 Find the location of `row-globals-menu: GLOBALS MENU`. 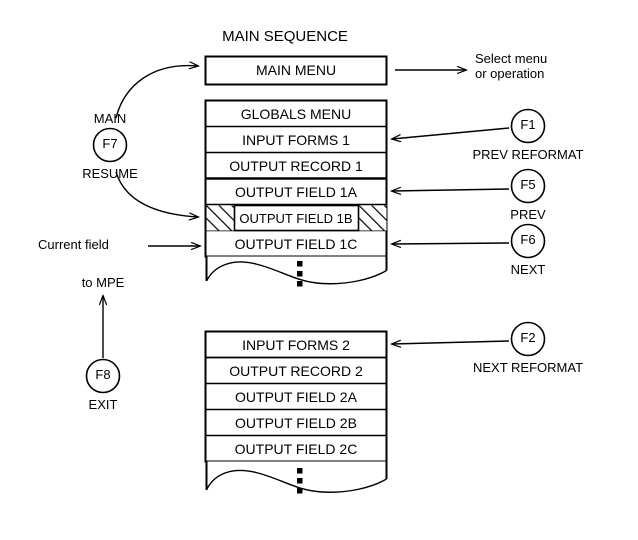

row-globals-menu: GLOBALS MENU is located at coordinates (296, 114).